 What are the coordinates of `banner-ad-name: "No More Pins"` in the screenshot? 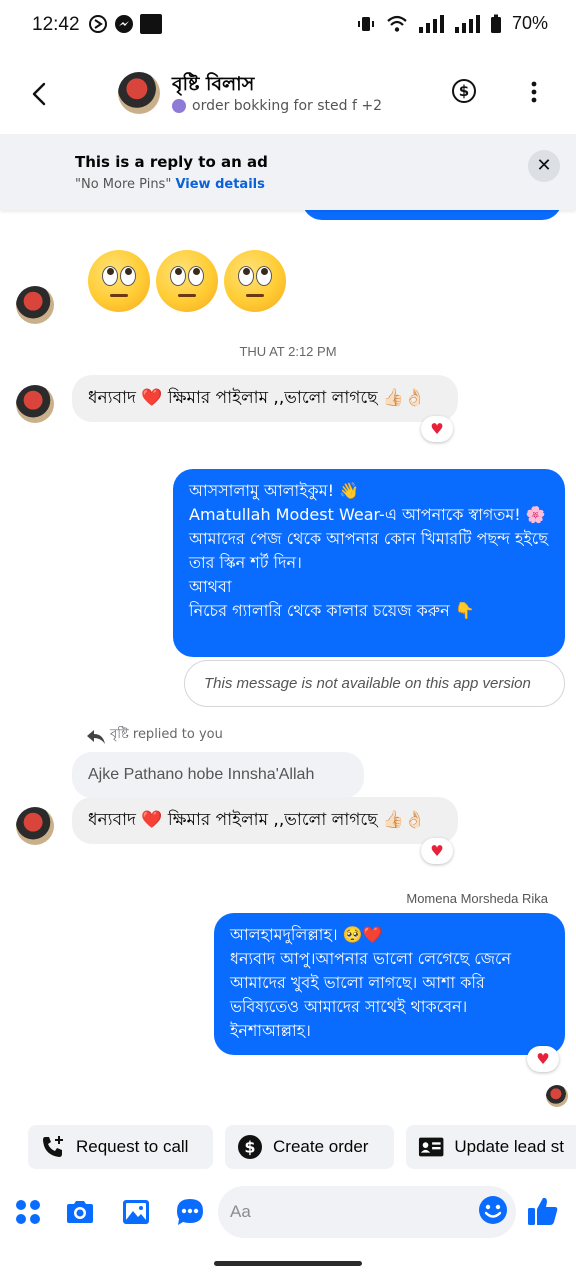 It's located at (123, 184).